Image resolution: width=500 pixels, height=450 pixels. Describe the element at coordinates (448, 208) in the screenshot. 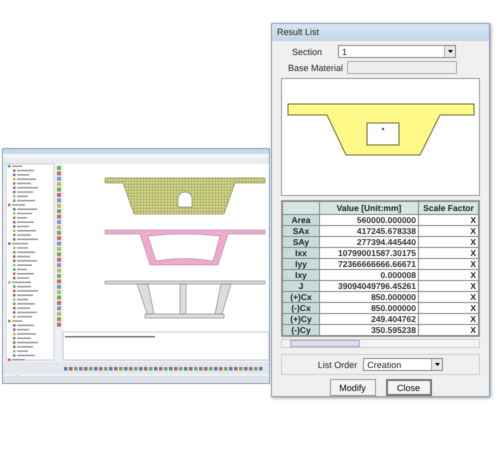

I see `column-header: Scale Factor` at that location.